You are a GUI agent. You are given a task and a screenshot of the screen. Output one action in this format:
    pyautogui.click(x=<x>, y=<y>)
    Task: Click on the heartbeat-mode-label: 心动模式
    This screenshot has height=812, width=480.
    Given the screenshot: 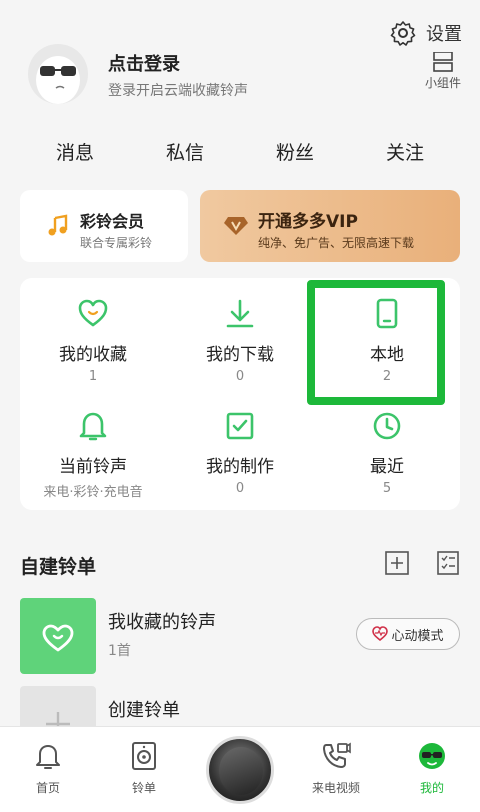 What is the action you would take?
    pyautogui.click(x=417, y=636)
    